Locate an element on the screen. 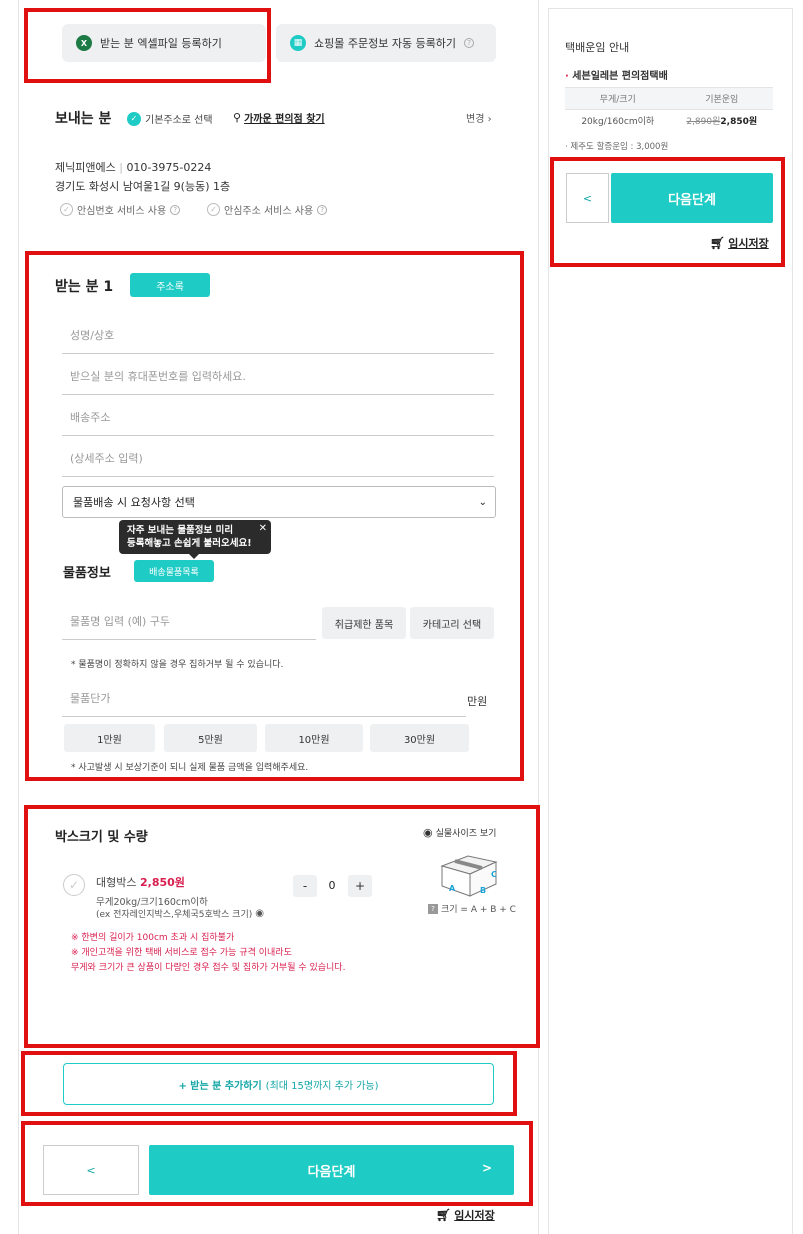 Image resolution: width=803 pixels, height=1234 pixels. default-address-option: ✓ 기본주소로 선택 is located at coordinates (170, 118).